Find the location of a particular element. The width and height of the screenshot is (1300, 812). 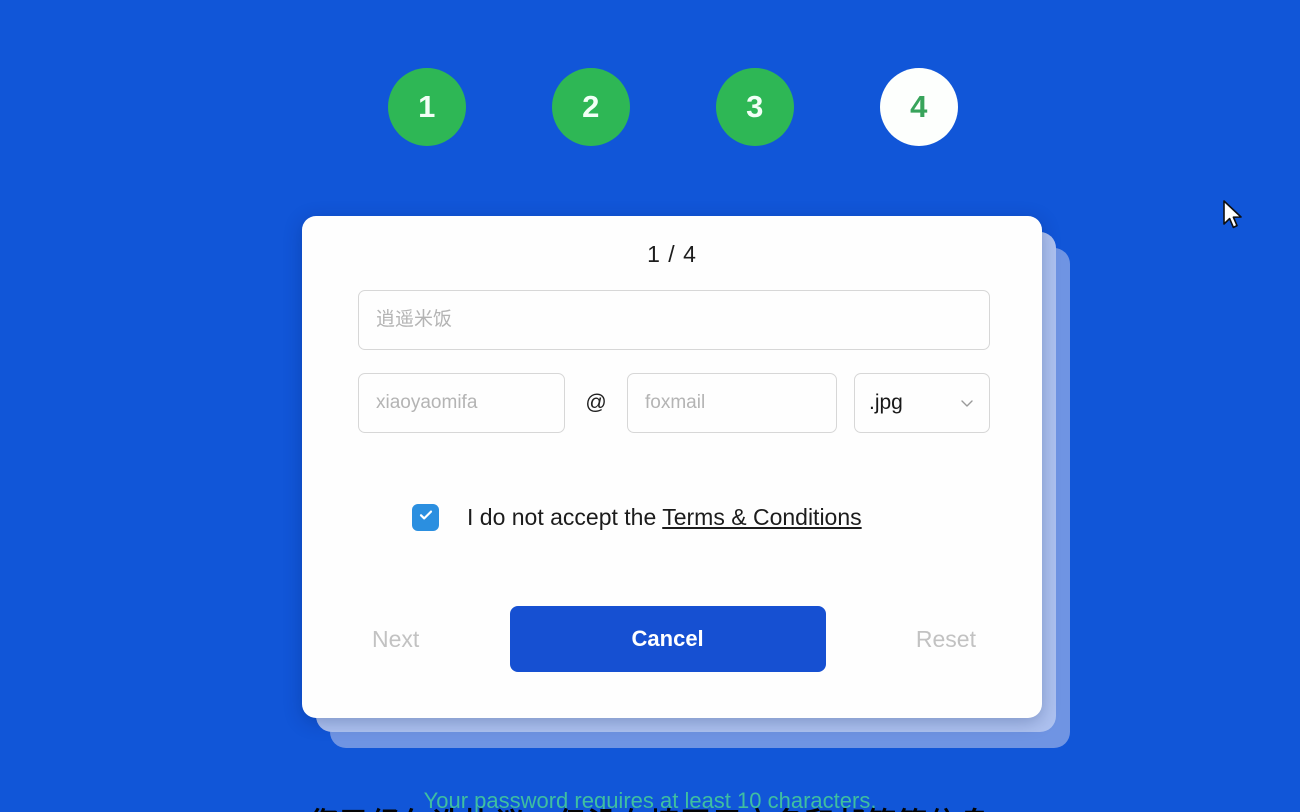

email-domain-input is located at coordinates (732, 403).